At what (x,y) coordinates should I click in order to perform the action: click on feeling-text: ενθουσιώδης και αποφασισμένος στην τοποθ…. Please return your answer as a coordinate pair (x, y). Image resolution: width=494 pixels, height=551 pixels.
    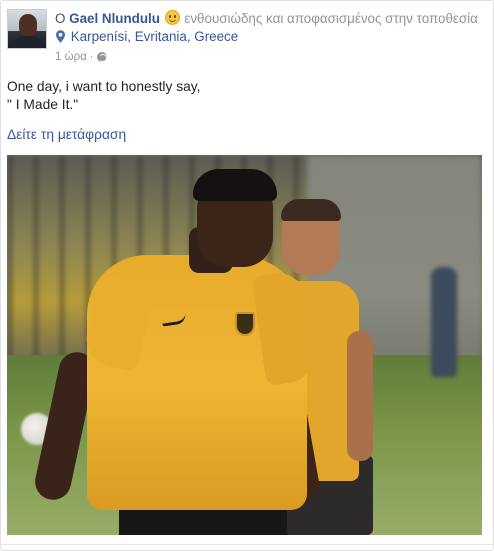
    Looking at the image, I should click on (331, 18).